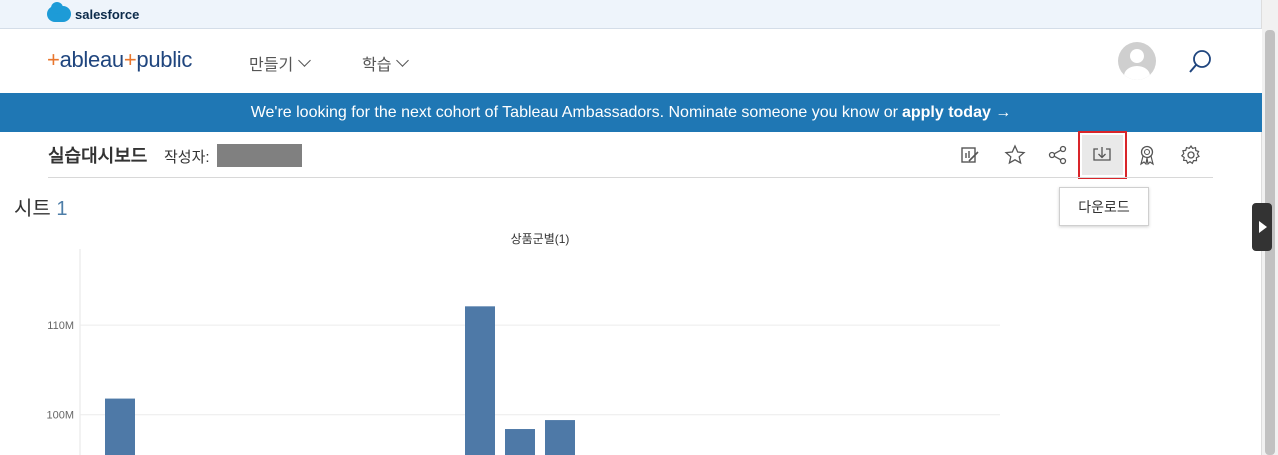 This screenshot has width=1278, height=455. I want to click on search-icon, so click(1200, 62).